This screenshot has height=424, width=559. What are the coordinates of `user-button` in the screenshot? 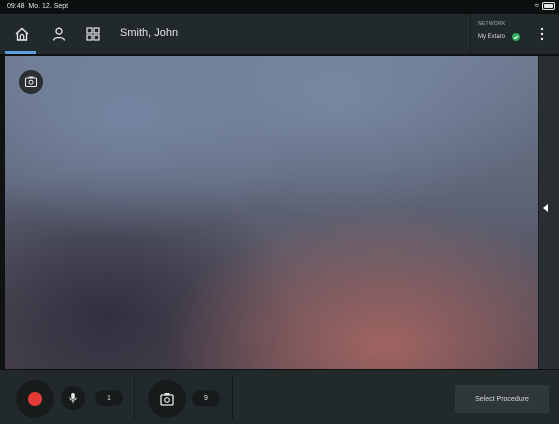 It's located at (59, 34).